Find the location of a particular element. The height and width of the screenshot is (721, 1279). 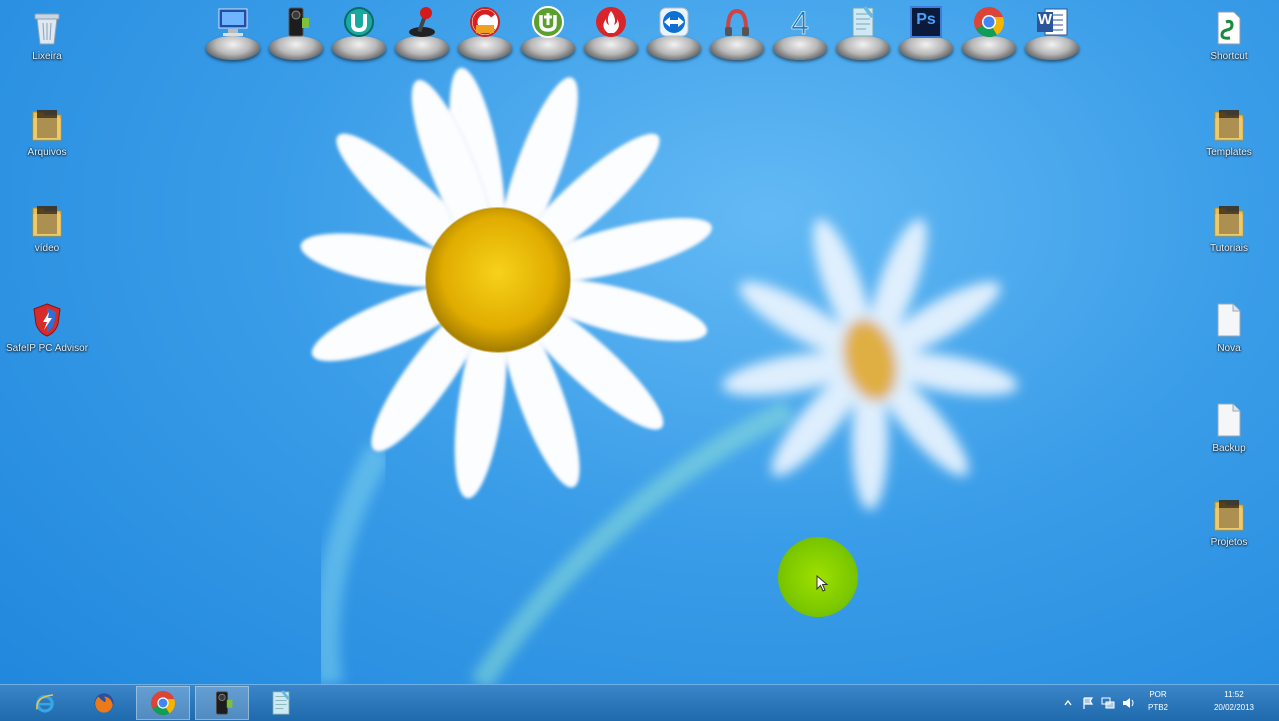

dock-item-this-pc is located at coordinates (233, 32).